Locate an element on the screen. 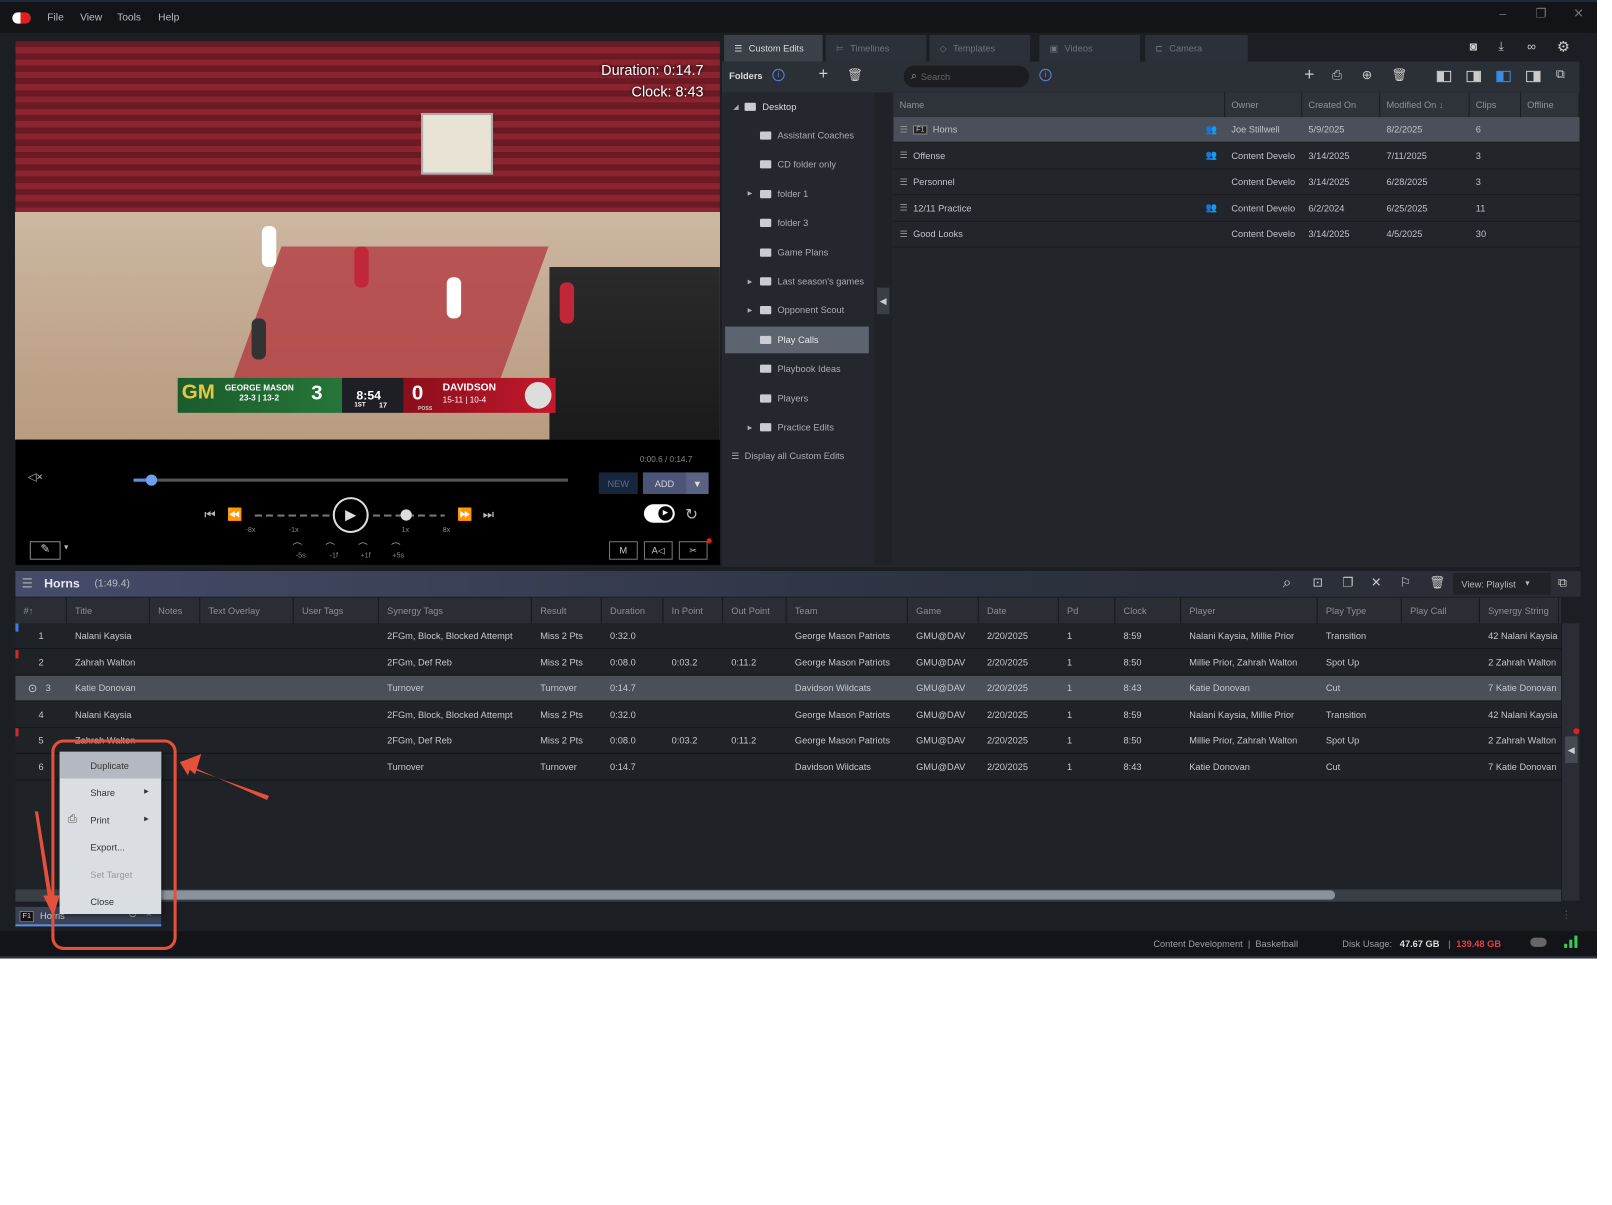 This screenshot has width=1612, height=1205. print-icon: ⎙ is located at coordinates (1337, 75).